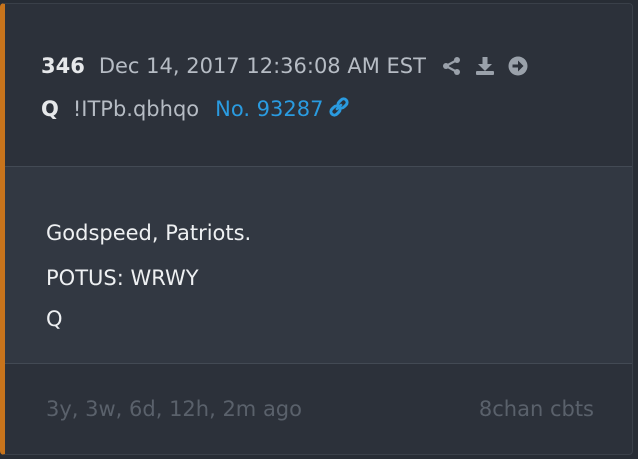 The height and width of the screenshot is (459, 638). I want to click on post-body-line: Godspeed, Patriots., so click(149, 233).